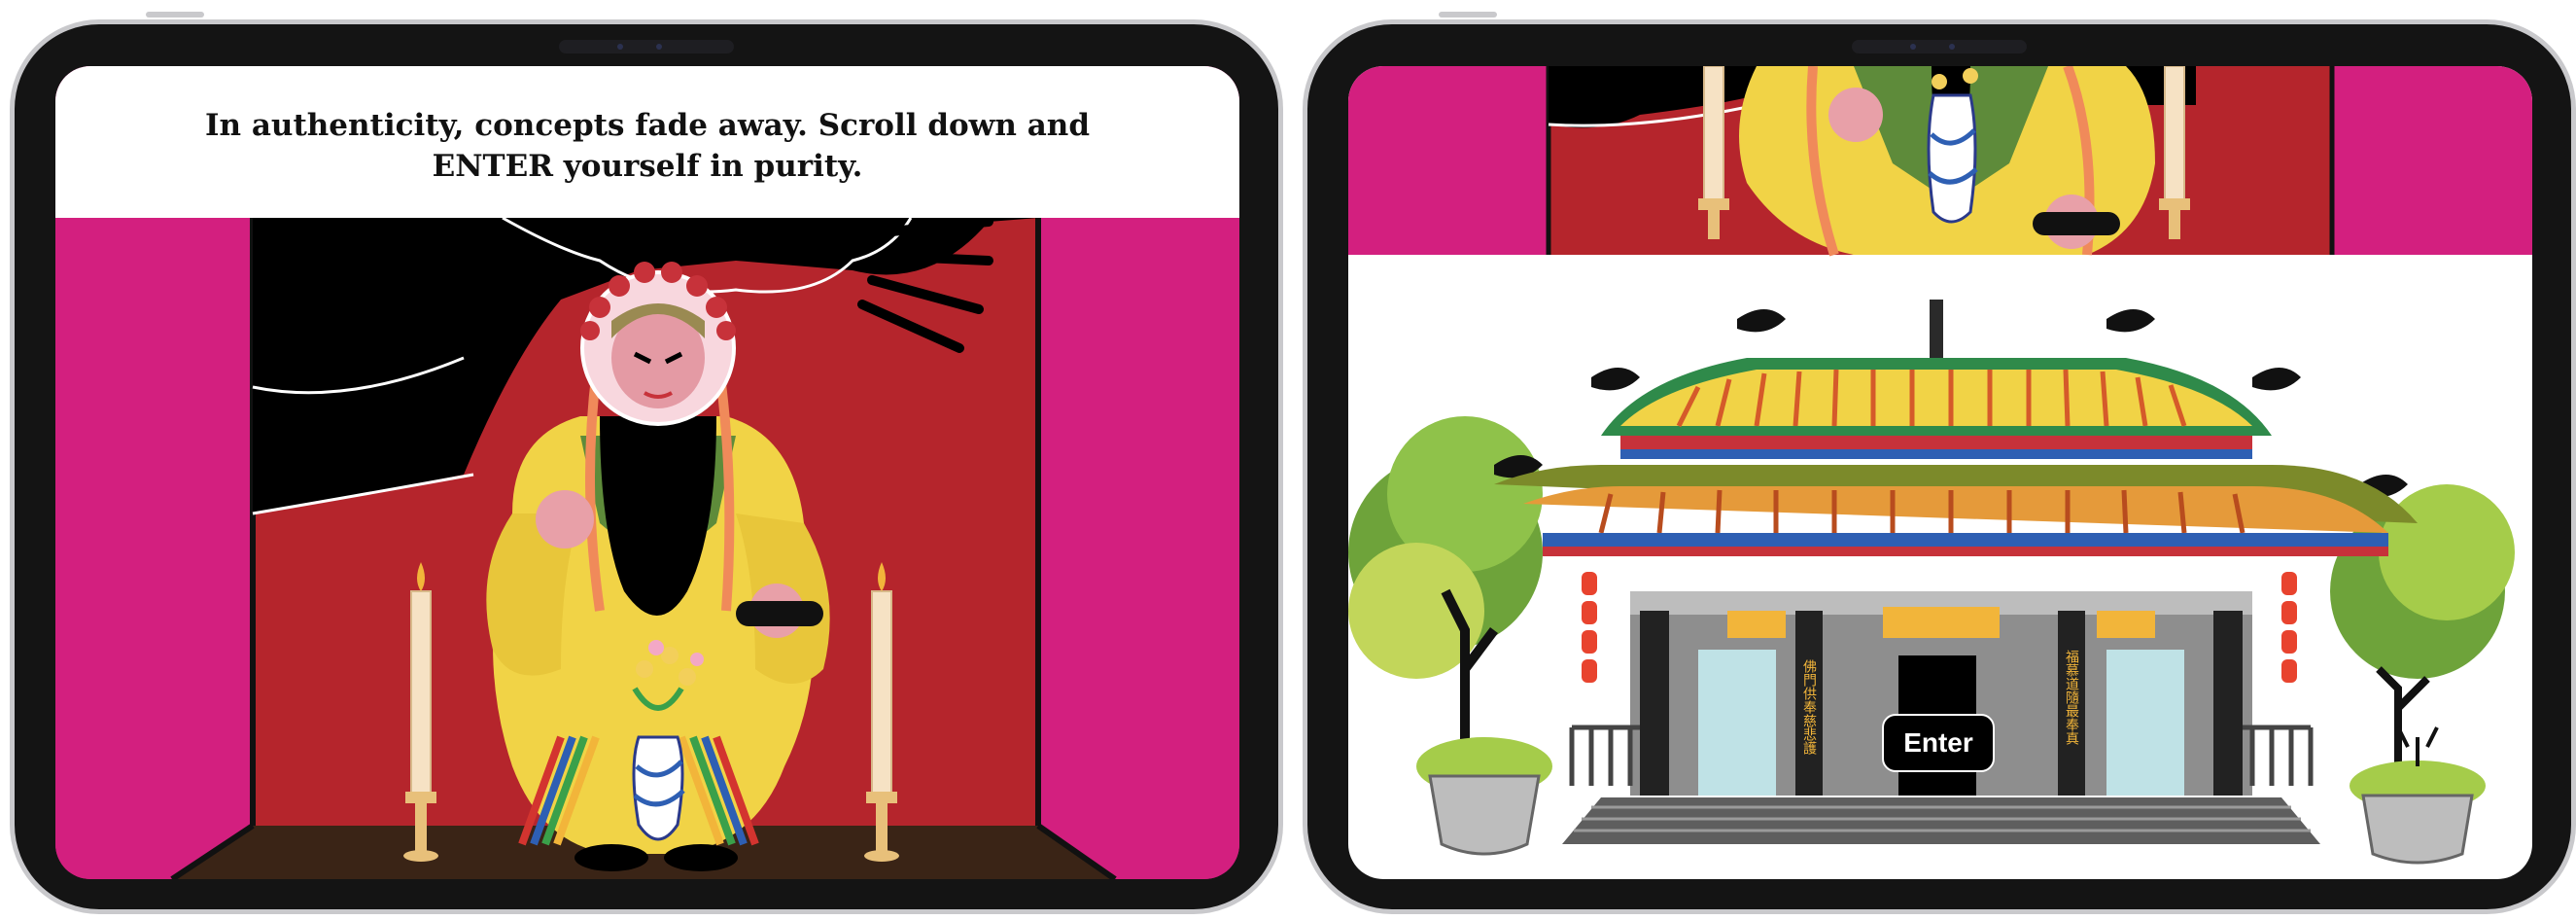 The height and width of the screenshot is (920, 2576). What do you see at coordinates (1484, 796) in the screenshot?
I see `planter-left` at bounding box center [1484, 796].